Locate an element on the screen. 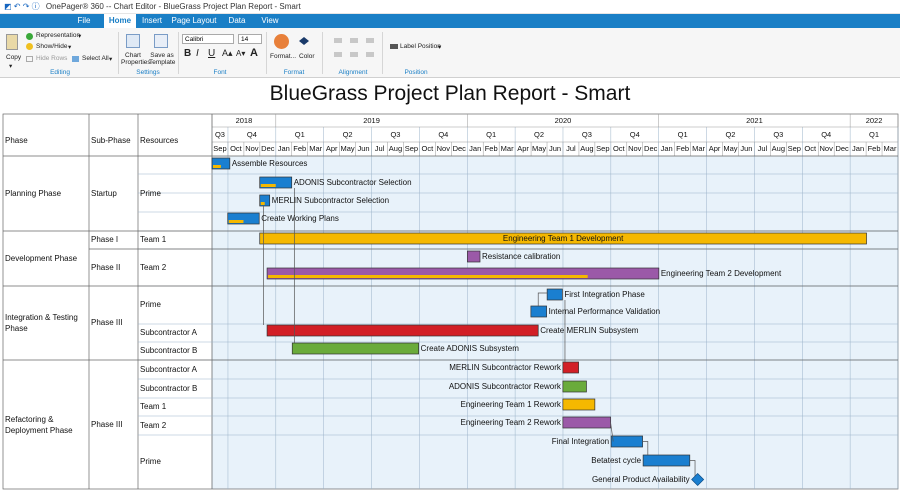 The image size is (900, 491). subphase-label-3: Phase III is located at coordinates (114, 323).